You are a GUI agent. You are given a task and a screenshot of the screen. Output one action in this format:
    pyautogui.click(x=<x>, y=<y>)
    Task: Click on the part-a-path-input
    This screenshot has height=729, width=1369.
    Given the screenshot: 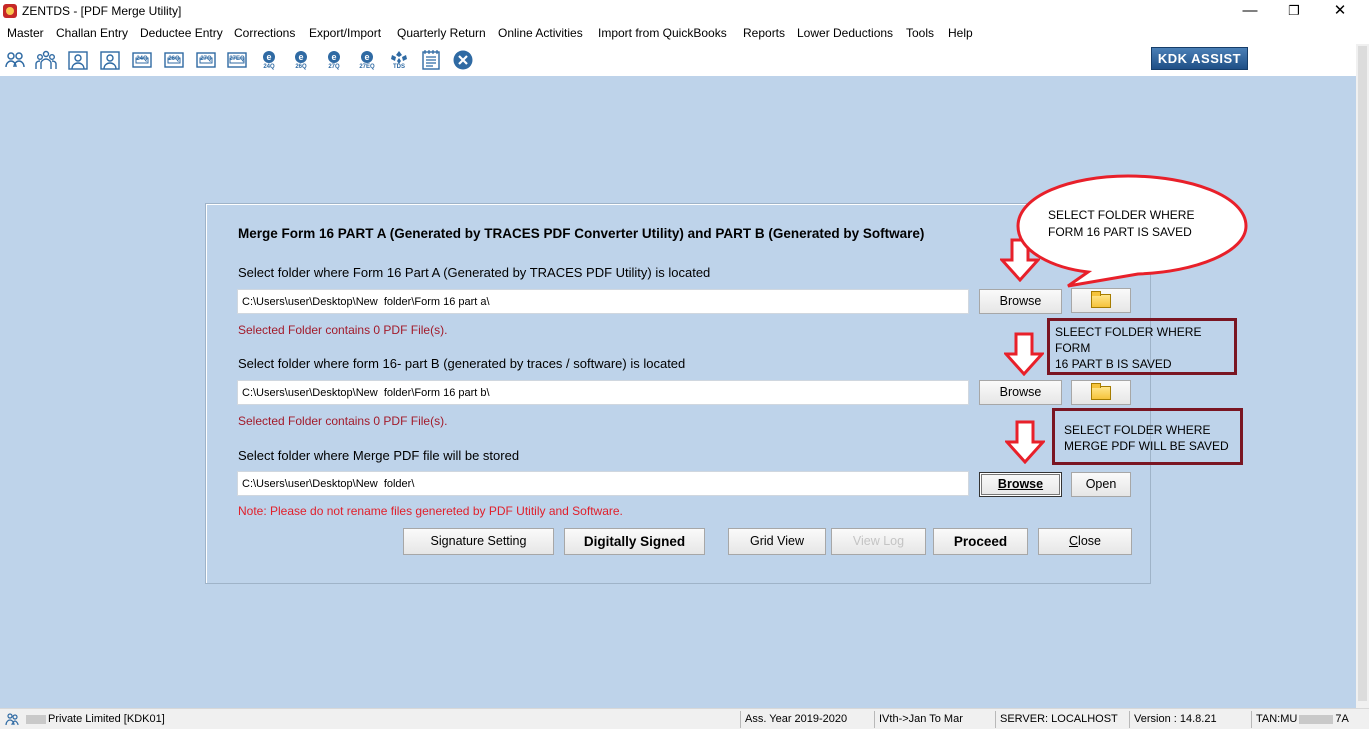 What is the action you would take?
    pyautogui.click(x=603, y=301)
    